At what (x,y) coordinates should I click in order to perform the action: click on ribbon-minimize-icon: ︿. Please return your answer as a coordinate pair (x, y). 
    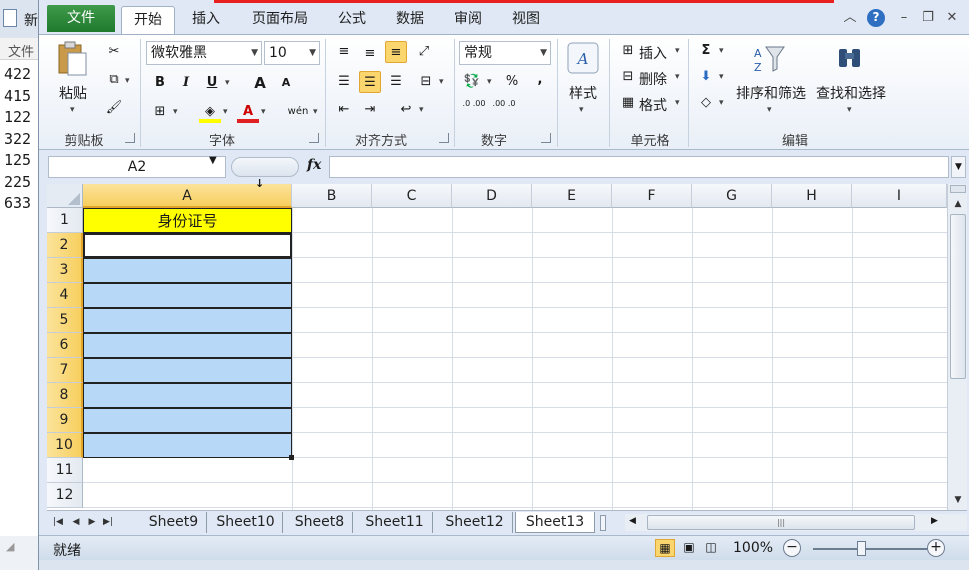
    Looking at the image, I should click on (850, 18).